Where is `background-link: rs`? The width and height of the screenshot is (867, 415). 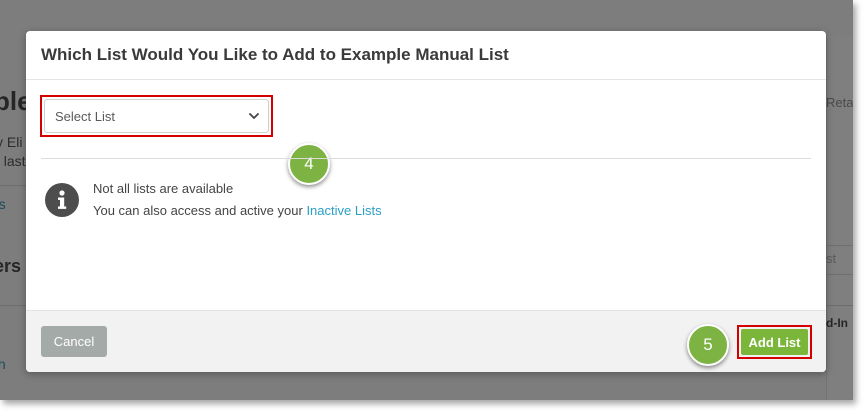 background-link: rs is located at coordinates (3, 204).